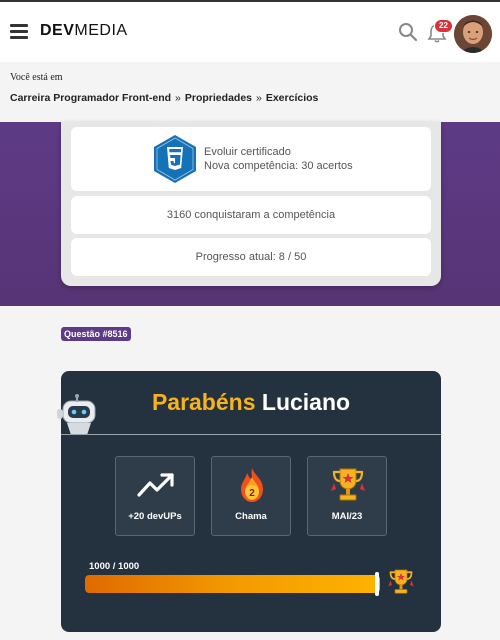 This screenshot has height=640, width=500. Describe the element at coordinates (203, 402) in the screenshot. I see `congrats-word: Parabéns` at that location.